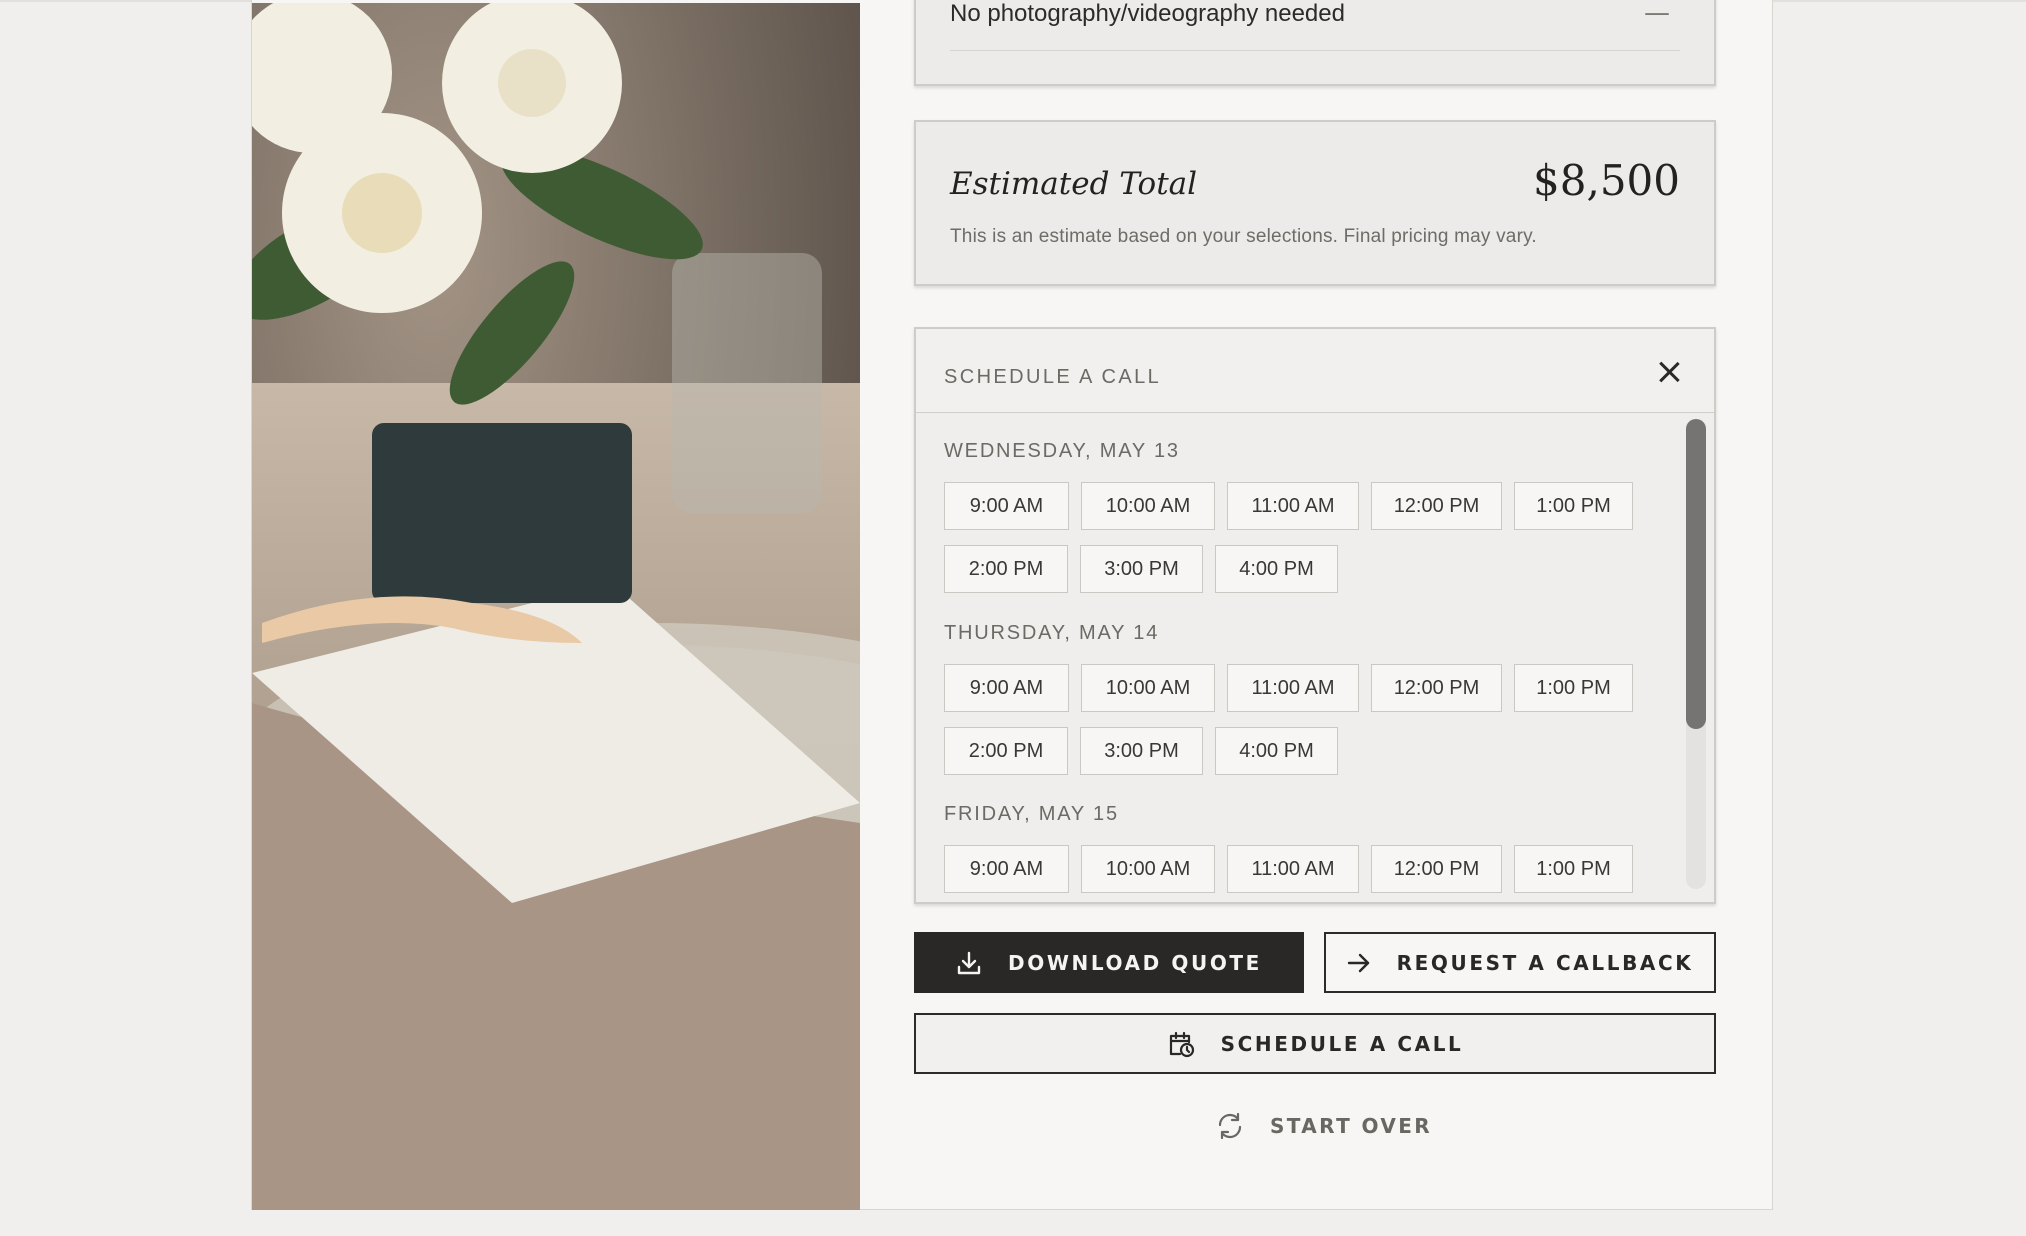  Describe the element at coordinates (1606, 180) in the screenshot. I see `estimated-total-value: $8,500` at that location.